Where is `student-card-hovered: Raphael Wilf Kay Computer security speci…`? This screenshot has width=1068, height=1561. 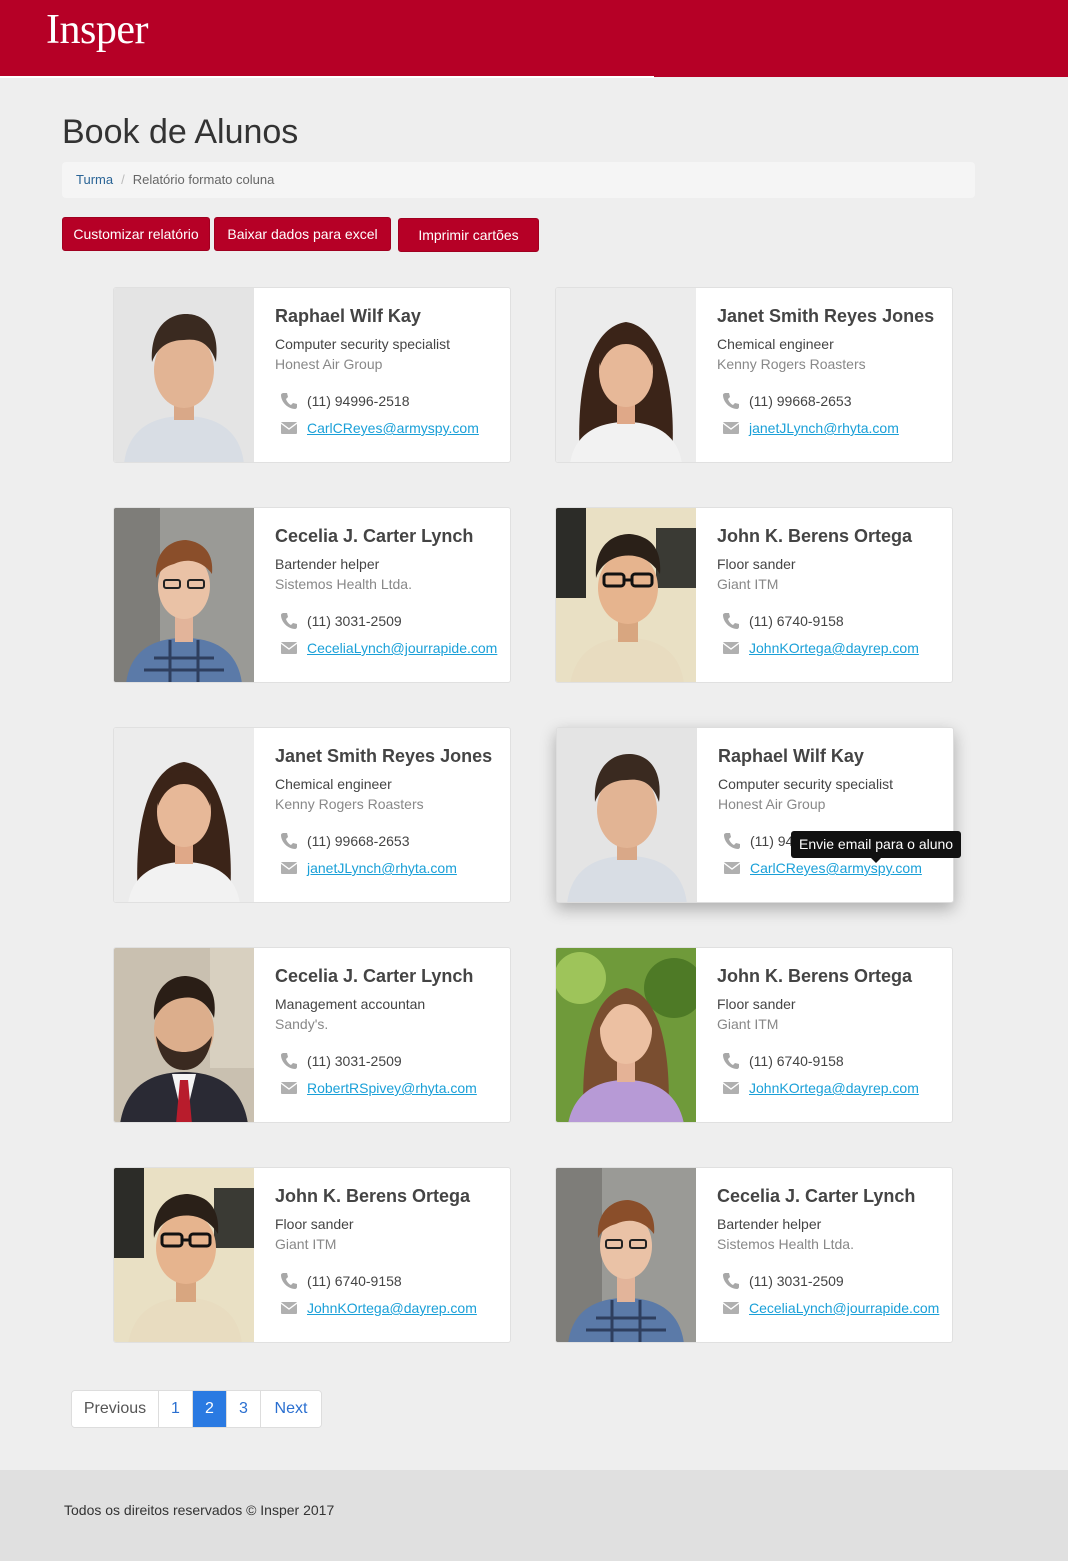 student-card-hovered: Raphael Wilf Kay Computer security speci… is located at coordinates (755, 815).